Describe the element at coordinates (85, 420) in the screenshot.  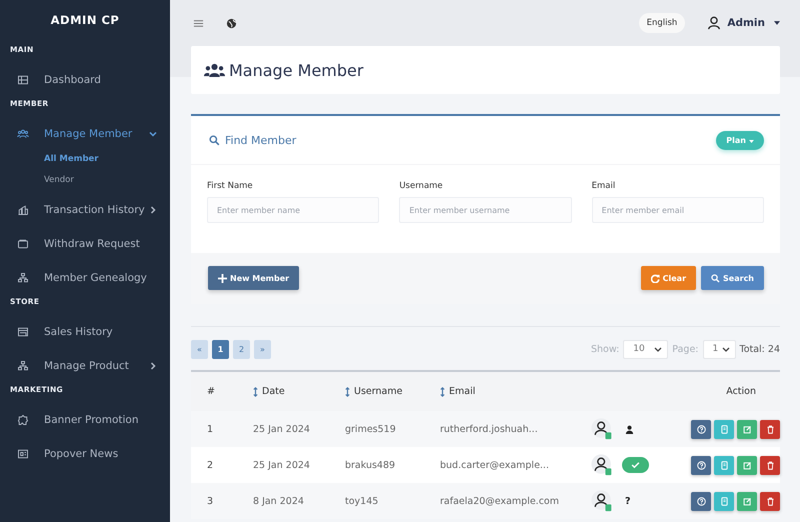
I see `sidebar-item: Banner Promotion` at that location.